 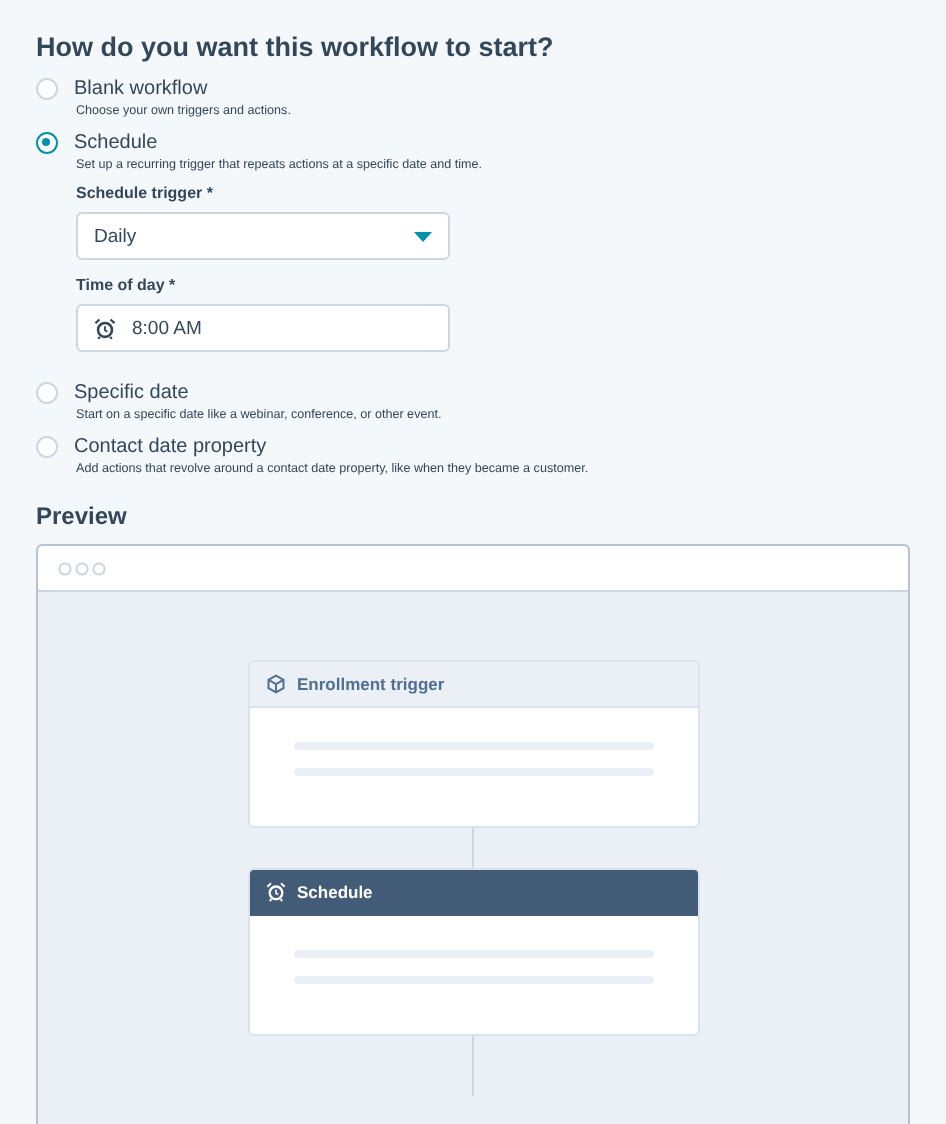 What do you see at coordinates (371, 684) in the screenshot?
I see `card-title: Enrollment trigger` at bounding box center [371, 684].